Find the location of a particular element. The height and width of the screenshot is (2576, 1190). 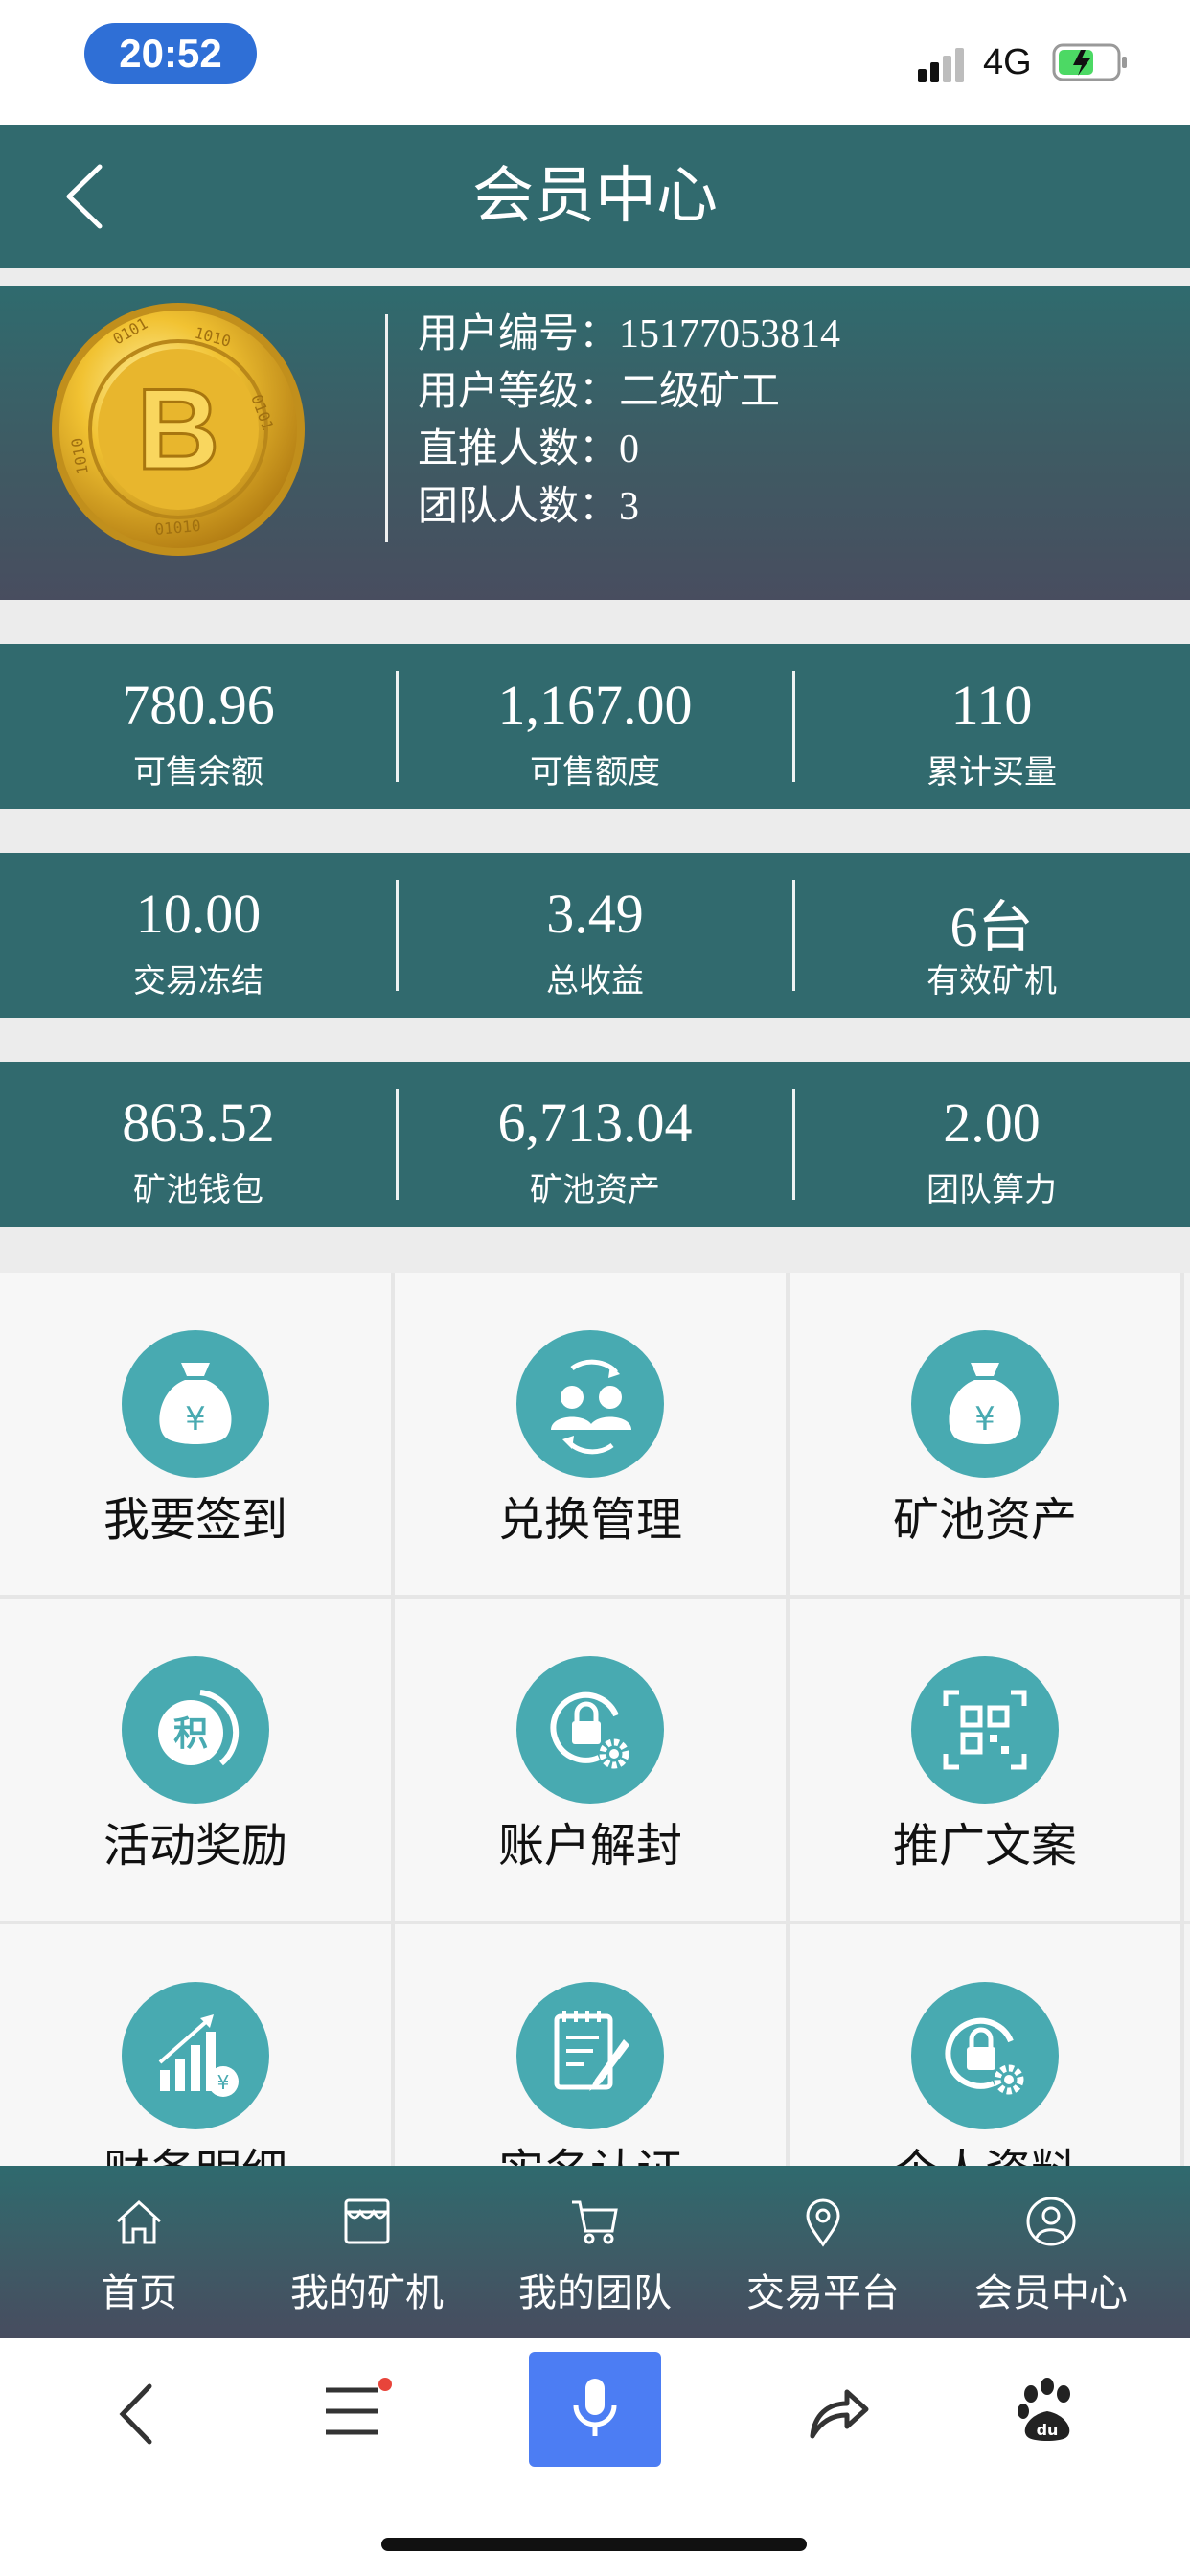

svg-text: B is located at coordinates (179, 429).